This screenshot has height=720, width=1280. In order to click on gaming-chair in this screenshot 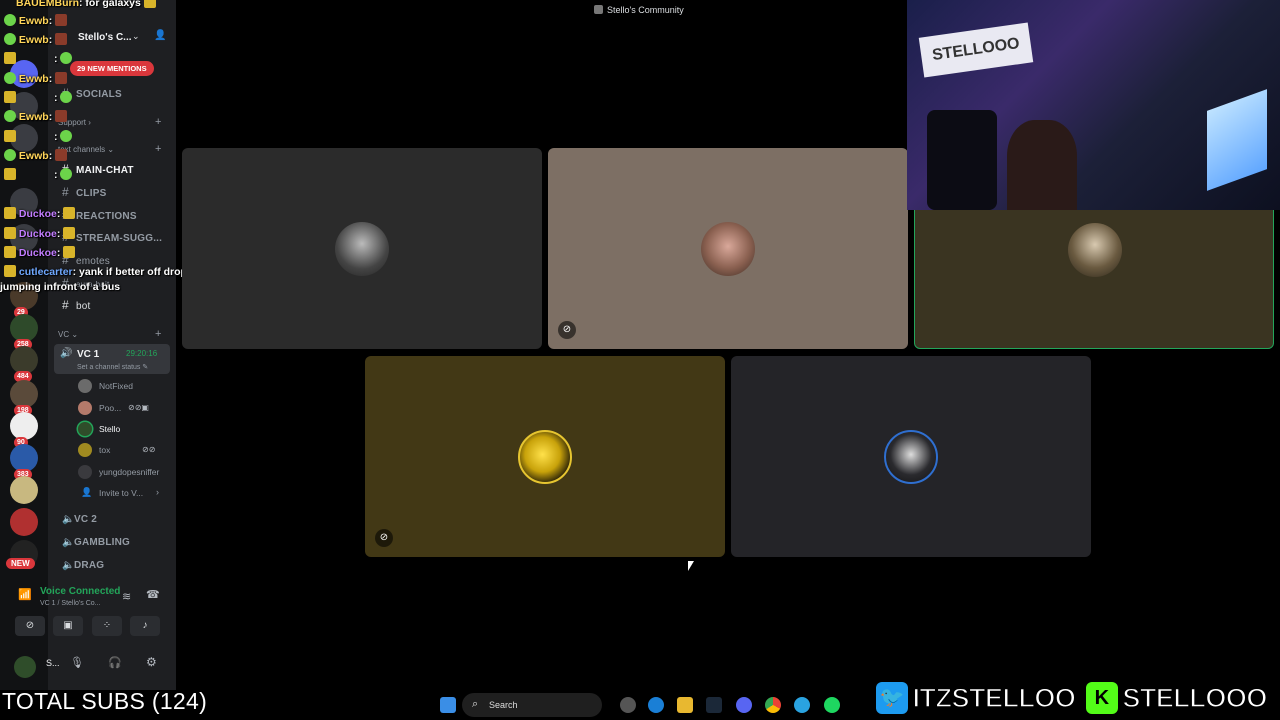, I will do `click(962, 160)`.